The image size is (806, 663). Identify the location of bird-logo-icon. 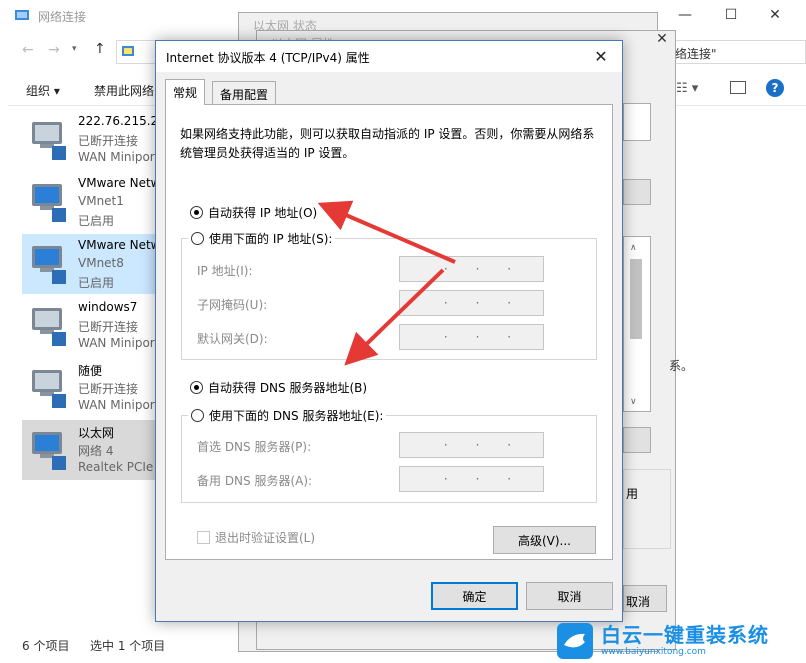
(575, 640).